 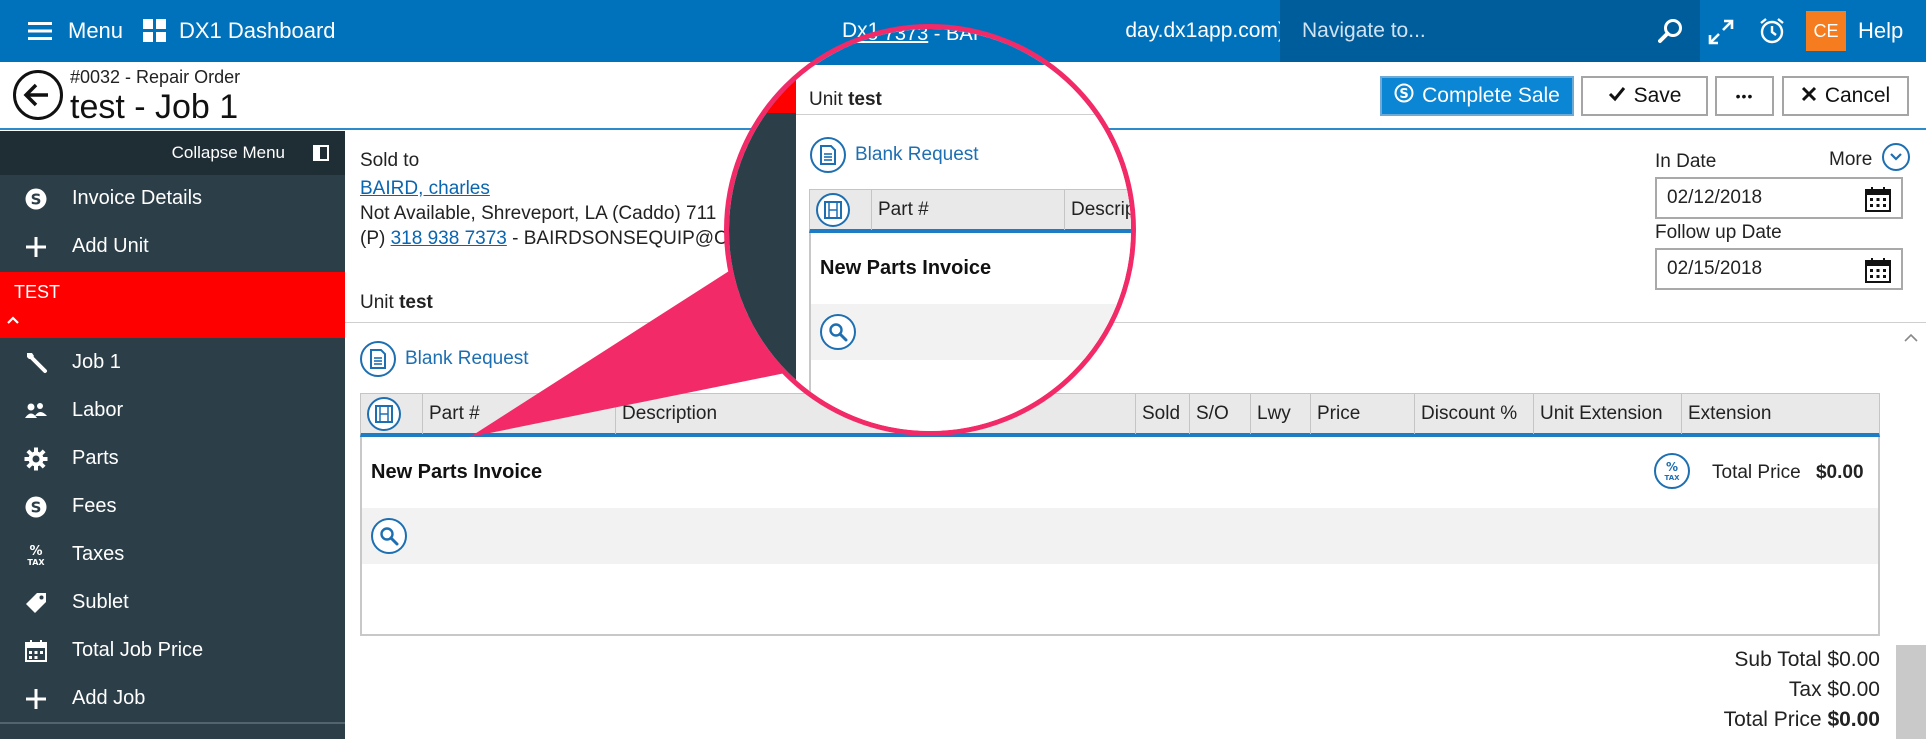 I want to click on magnifier-search-row, so click(x=971, y=332).